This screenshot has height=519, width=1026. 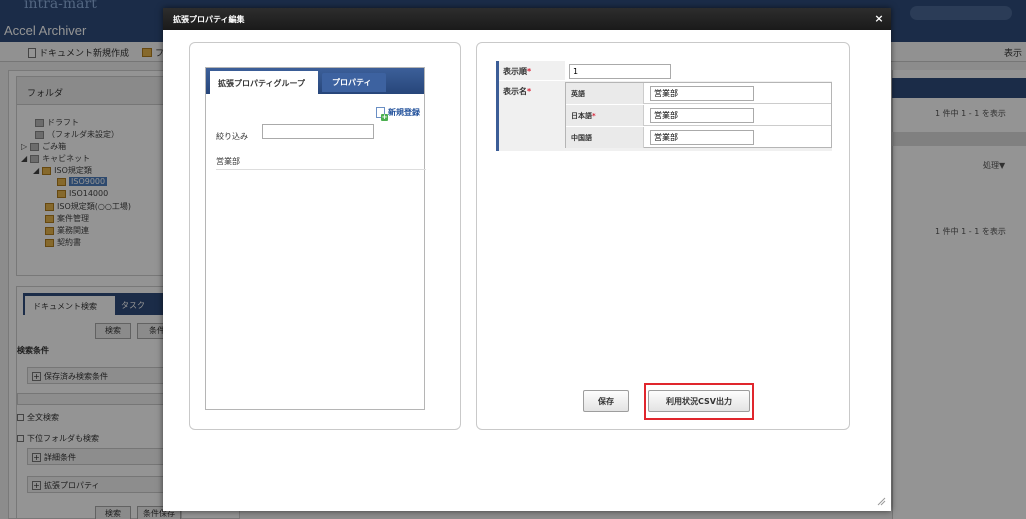 I want to click on new-register-link: 新規登録, so click(x=398, y=114).